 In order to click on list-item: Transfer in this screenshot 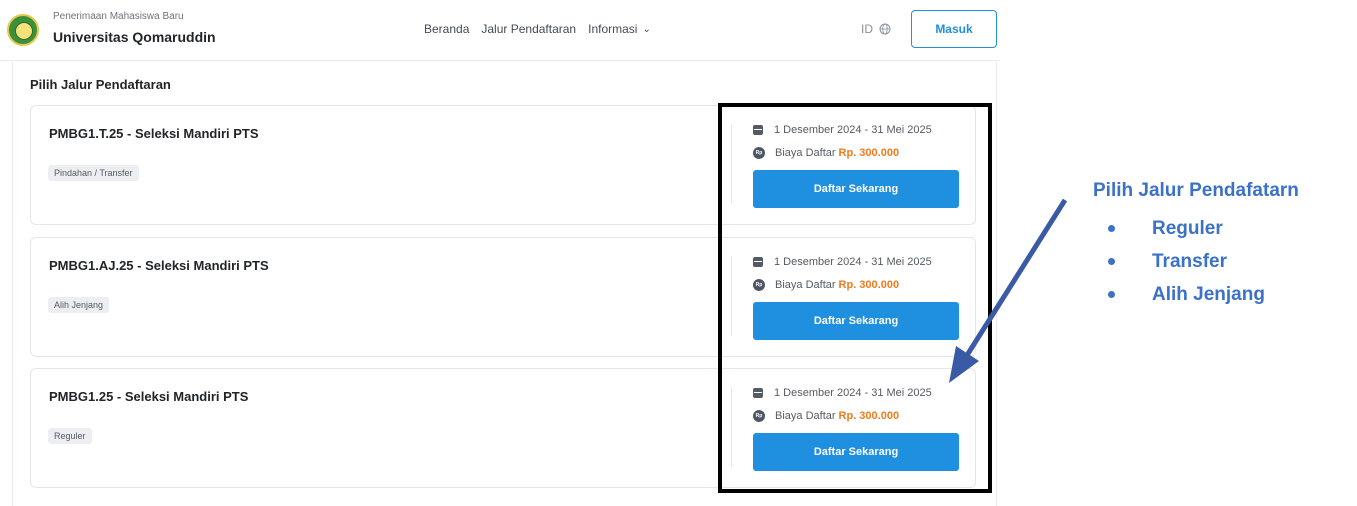, I will do `click(1186, 261)`.